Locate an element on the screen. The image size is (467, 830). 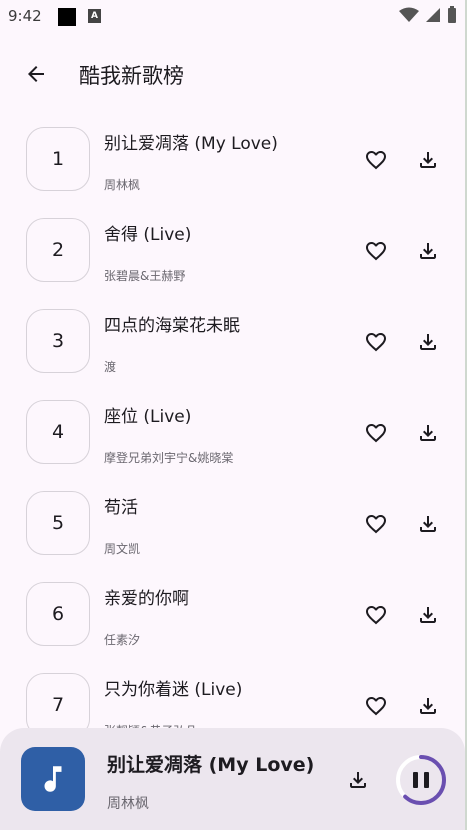
back-button is located at coordinates (36, 74).